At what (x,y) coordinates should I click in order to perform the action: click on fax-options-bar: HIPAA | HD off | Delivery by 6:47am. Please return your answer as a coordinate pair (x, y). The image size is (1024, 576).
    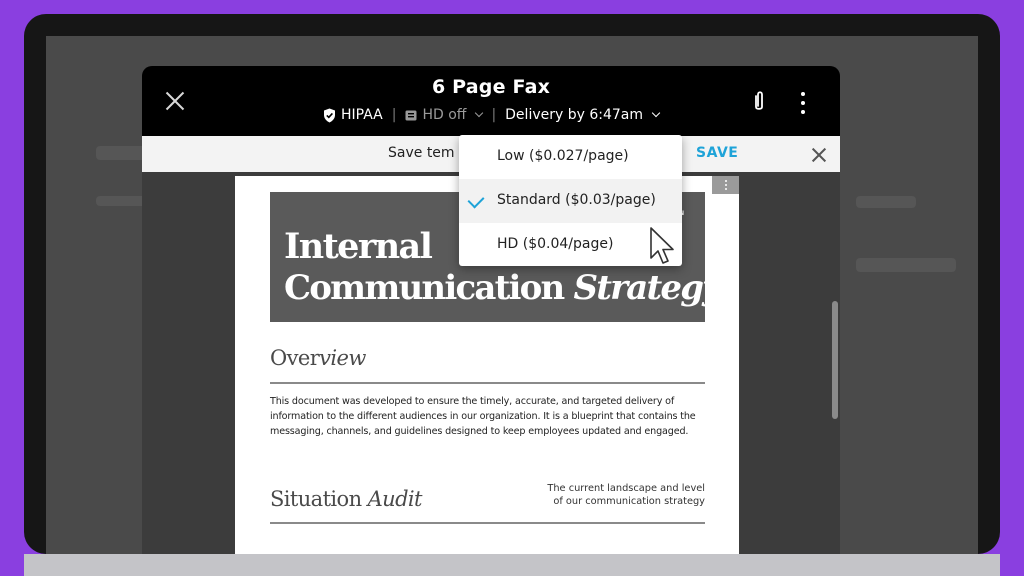
    Looking at the image, I should click on (491, 115).